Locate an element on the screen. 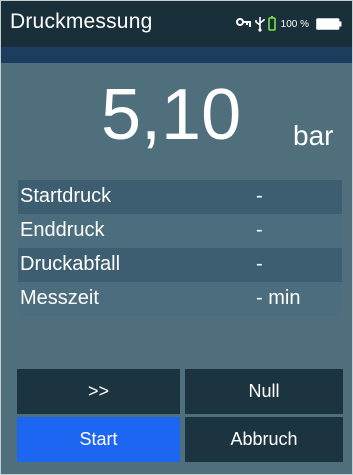  screen-title: Druckmessung is located at coordinates (81, 21).